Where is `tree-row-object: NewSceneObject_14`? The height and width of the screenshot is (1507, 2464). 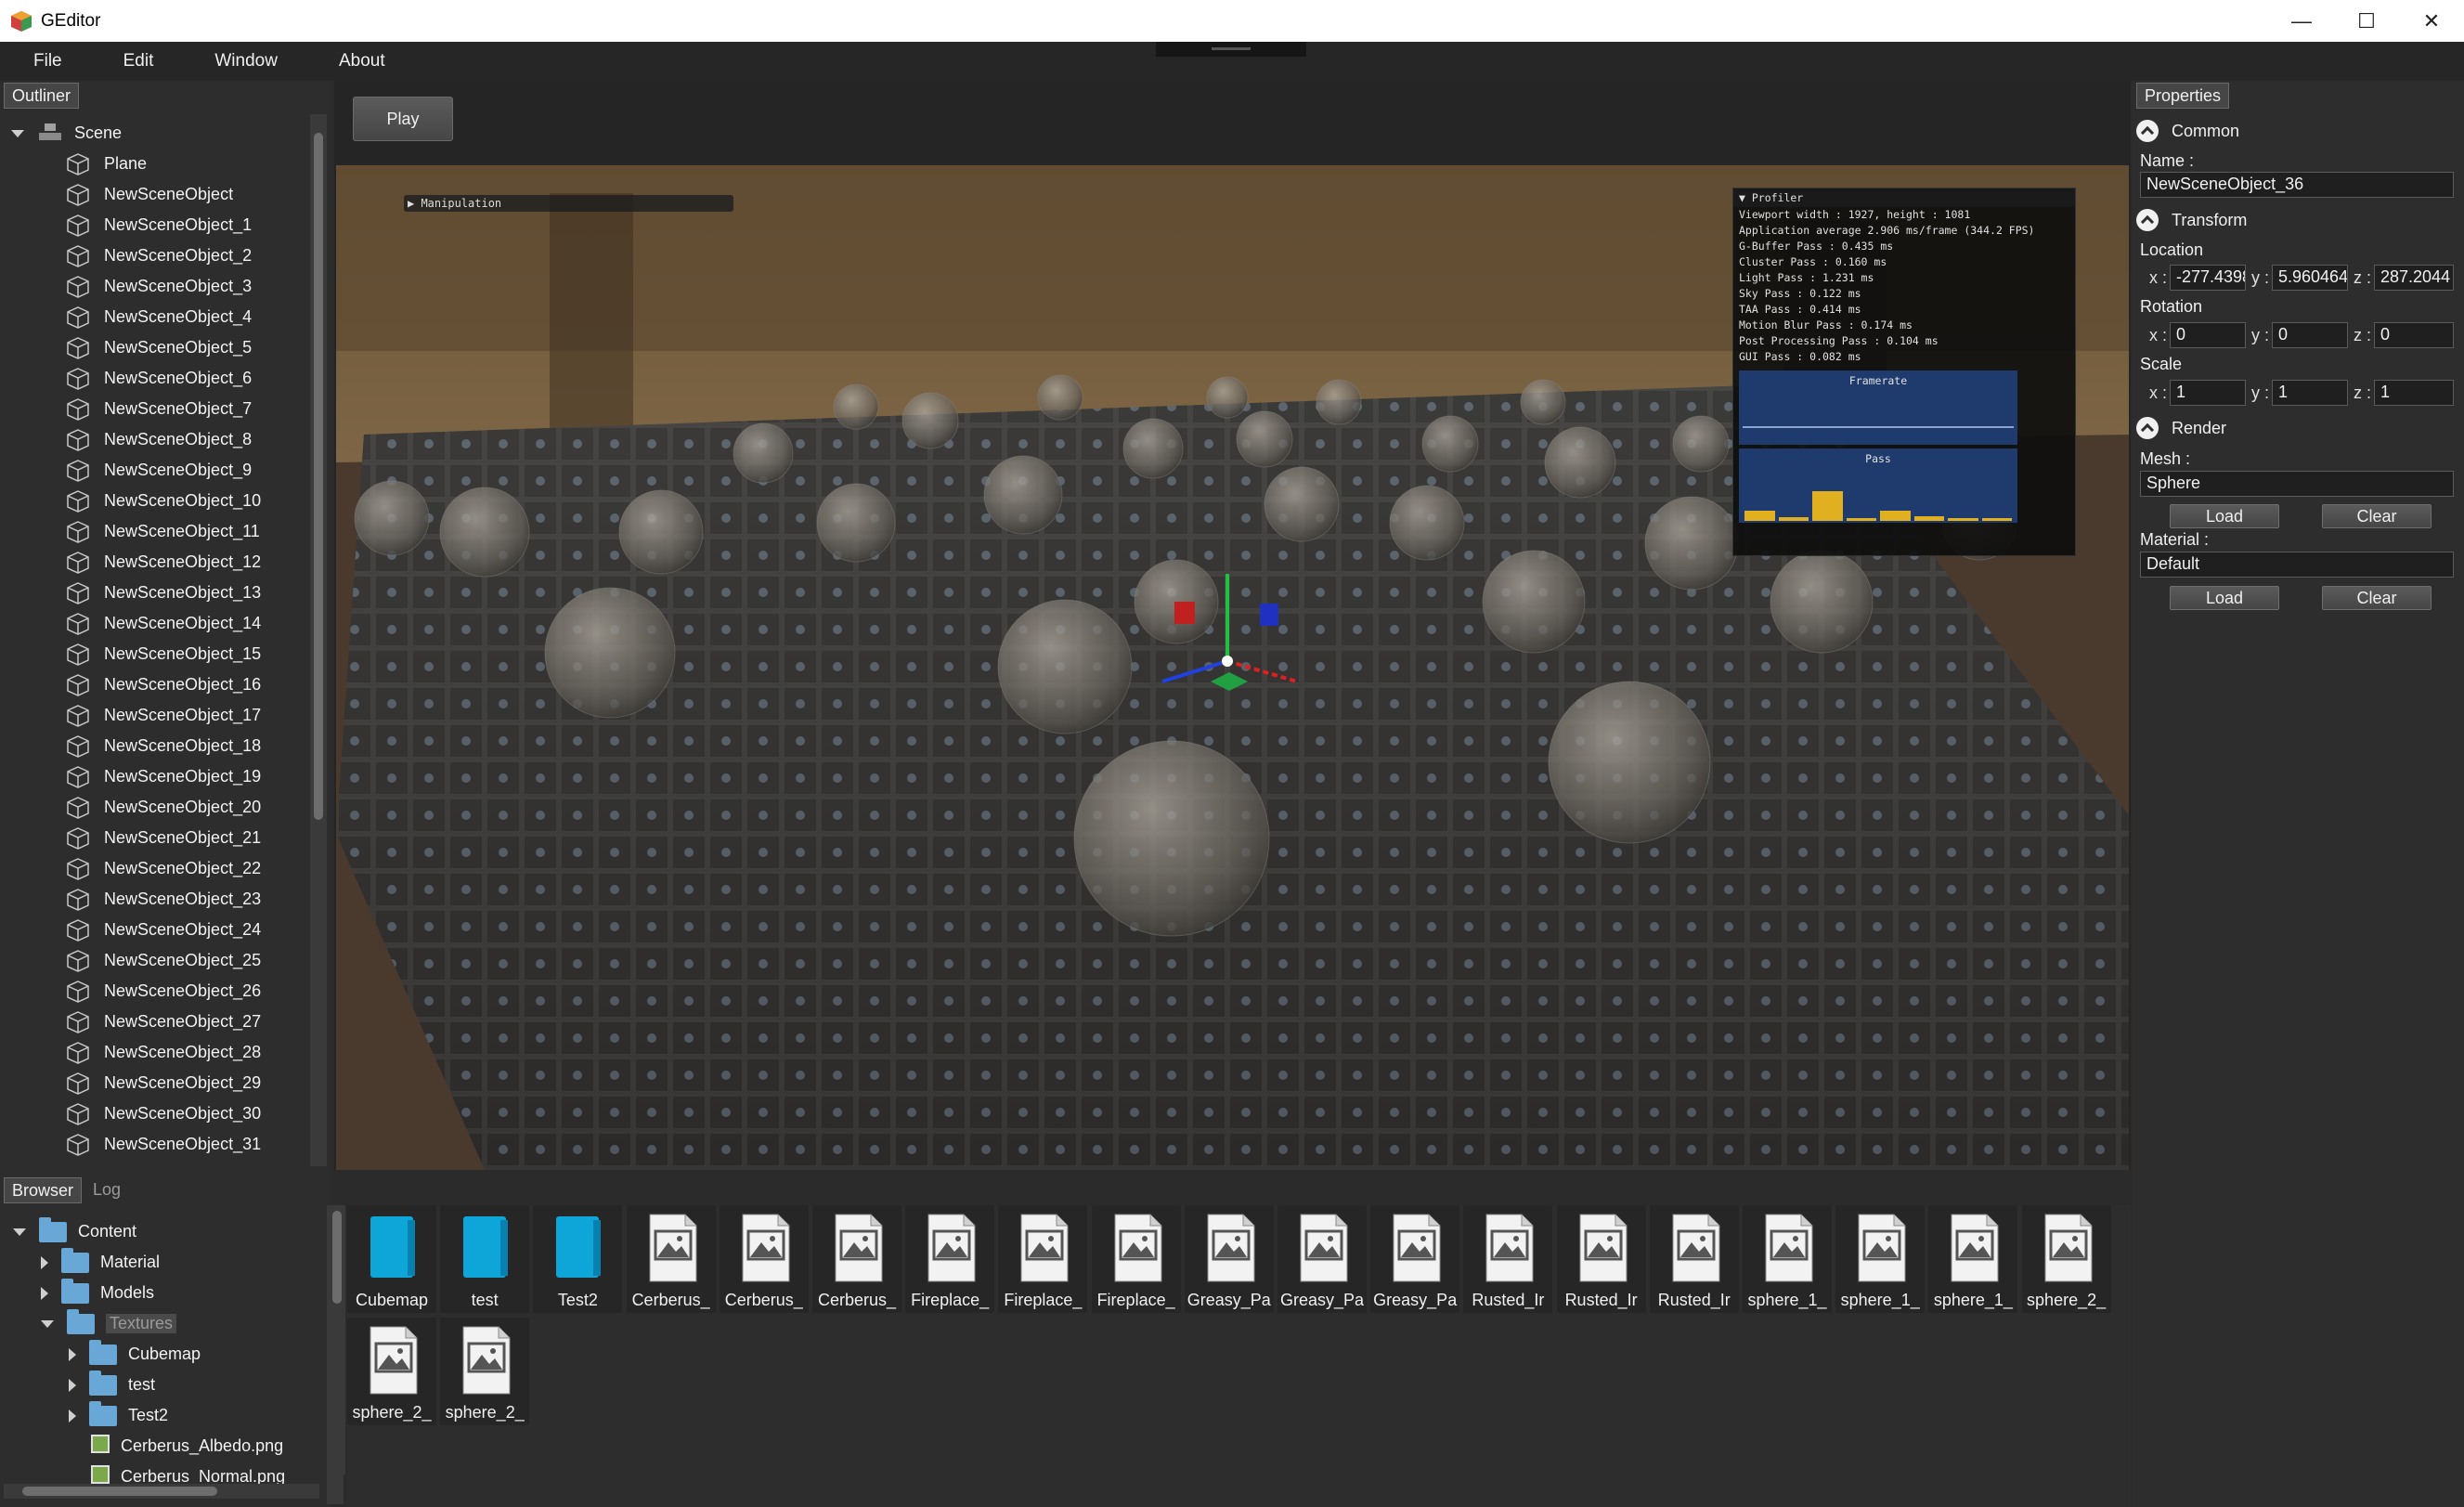
tree-row-object: NewSceneObject_14 is located at coordinates (163, 623).